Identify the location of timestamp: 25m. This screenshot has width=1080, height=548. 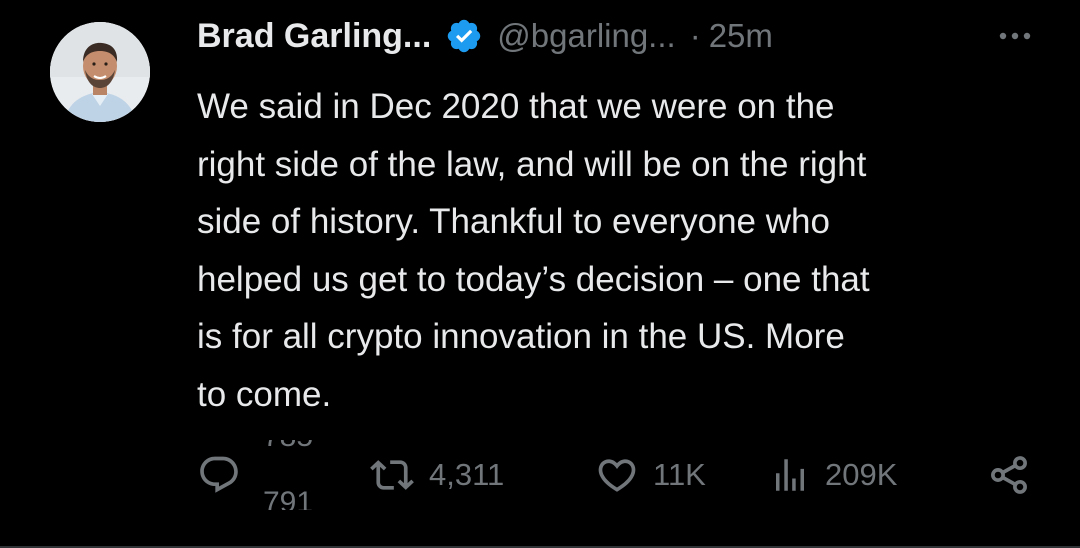
(741, 36).